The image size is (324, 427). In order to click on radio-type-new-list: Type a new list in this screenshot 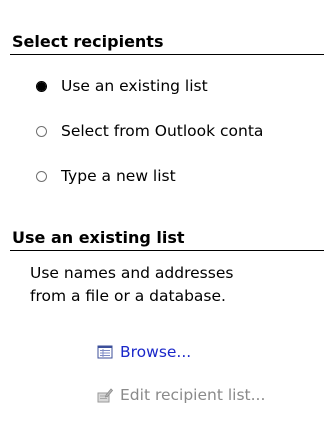, I will do `click(106, 176)`.